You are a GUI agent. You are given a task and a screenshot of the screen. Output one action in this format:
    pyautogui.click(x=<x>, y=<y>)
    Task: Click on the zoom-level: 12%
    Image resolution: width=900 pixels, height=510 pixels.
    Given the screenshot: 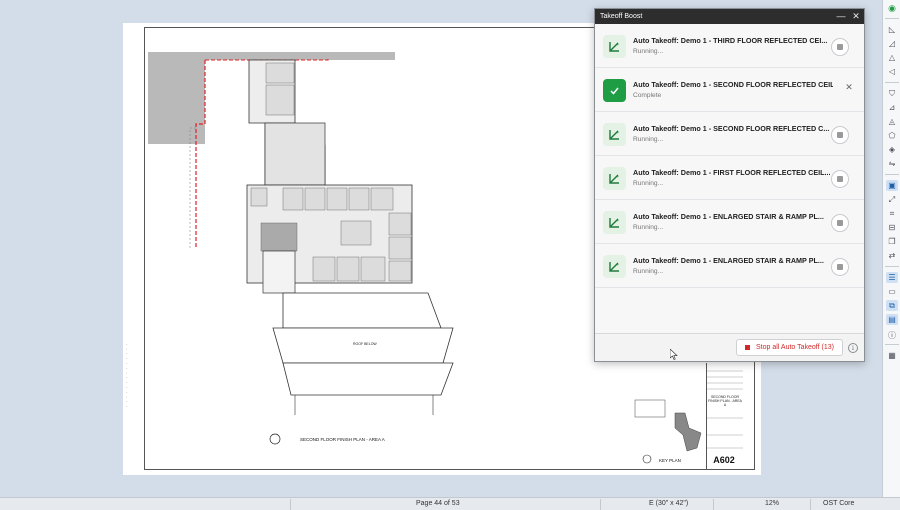 What is the action you would take?
    pyautogui.click(x=772, y=503)
    